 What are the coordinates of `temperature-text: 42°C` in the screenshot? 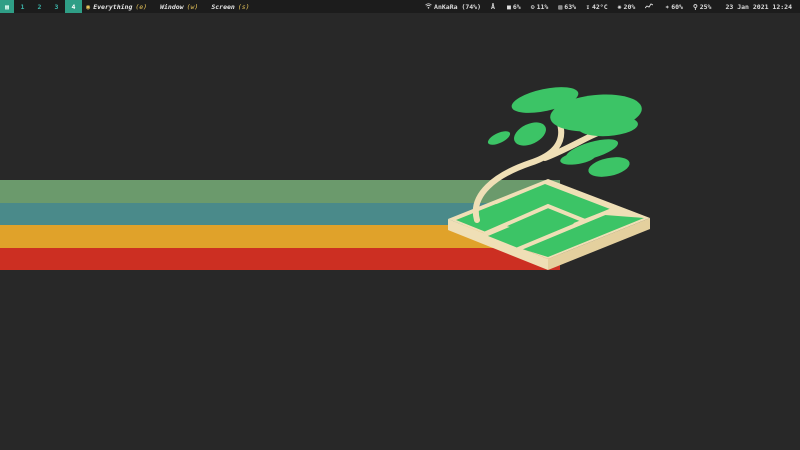 It's located at (599, 6).